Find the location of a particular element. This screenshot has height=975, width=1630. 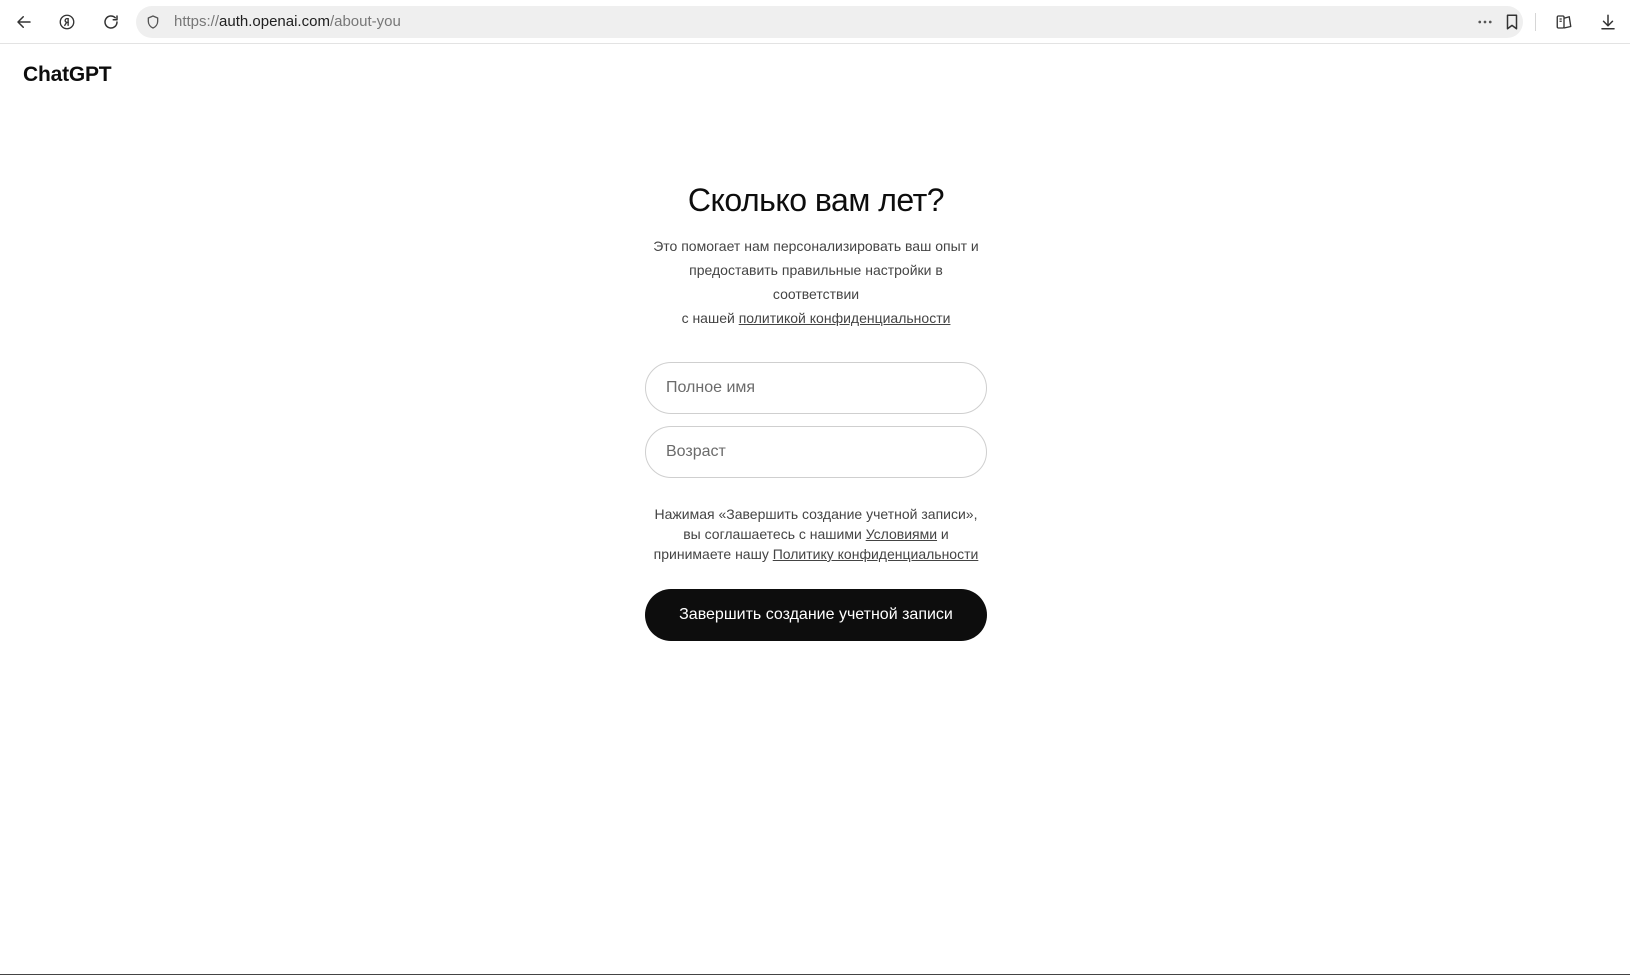

bookmark-button is located at coordinates (1512, 22).